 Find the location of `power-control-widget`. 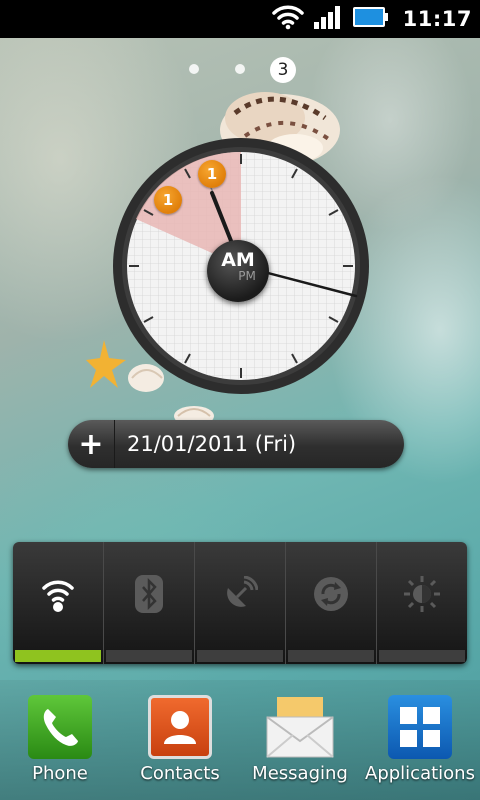

power-control-widget is located at coordinates (240, 603).